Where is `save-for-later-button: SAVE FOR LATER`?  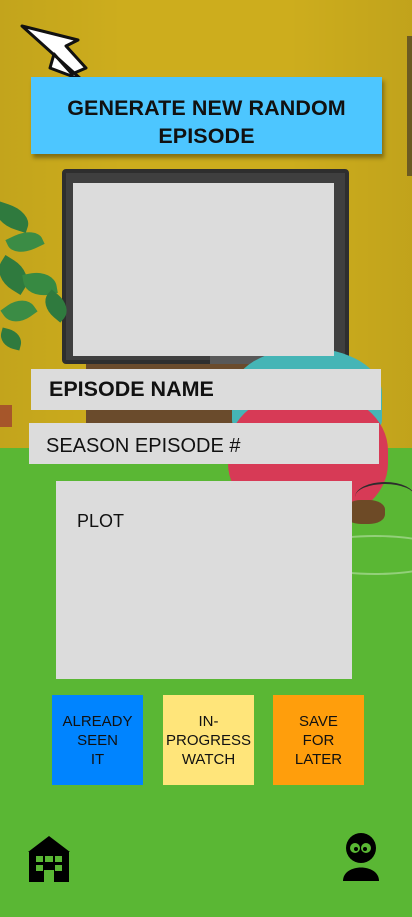 save-for-later-button: SAVE FOR LATER is located at coordinates (318, 740).